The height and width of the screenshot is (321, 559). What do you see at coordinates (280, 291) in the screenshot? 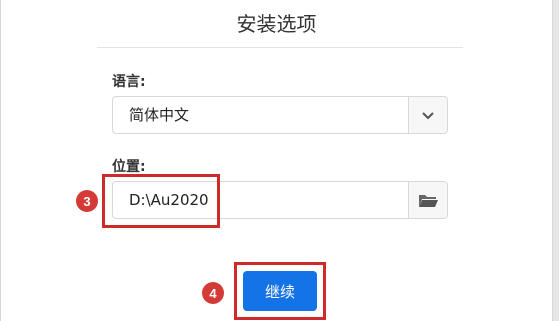
I see `continue-button: 继续` at bounding box center [280, 291].